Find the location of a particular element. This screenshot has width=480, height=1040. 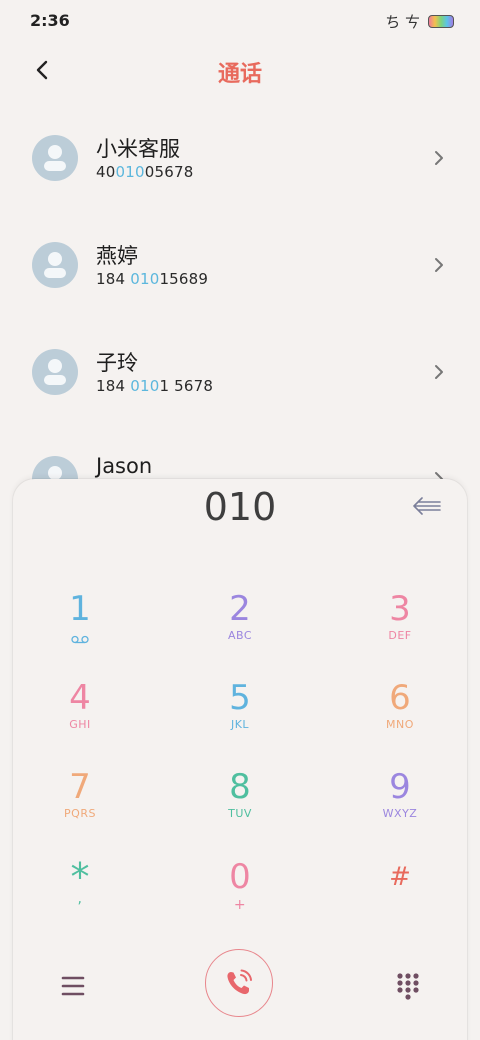

key-0: 0 + is located at coordinates (240, 897).